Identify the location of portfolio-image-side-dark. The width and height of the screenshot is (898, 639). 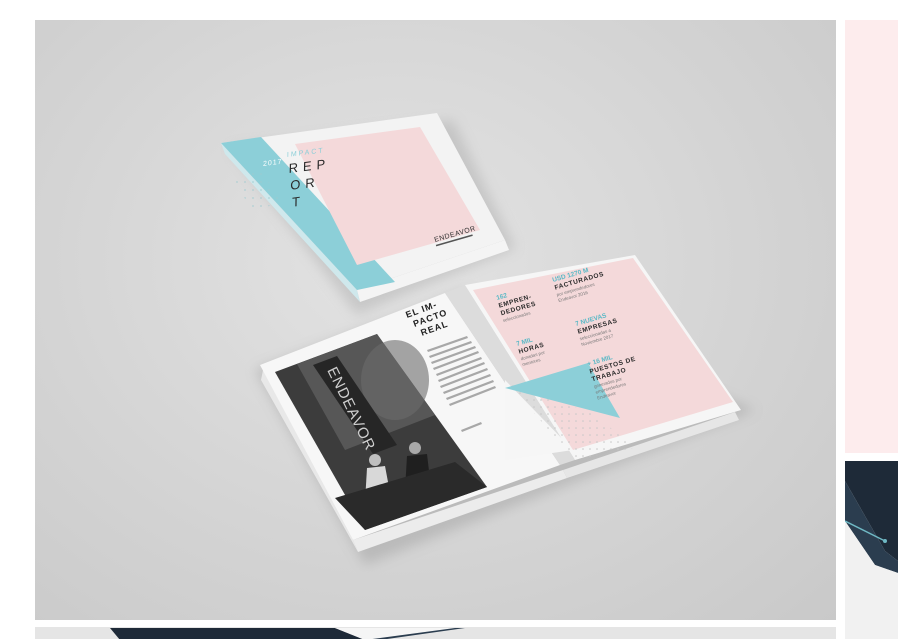
(871, 550).